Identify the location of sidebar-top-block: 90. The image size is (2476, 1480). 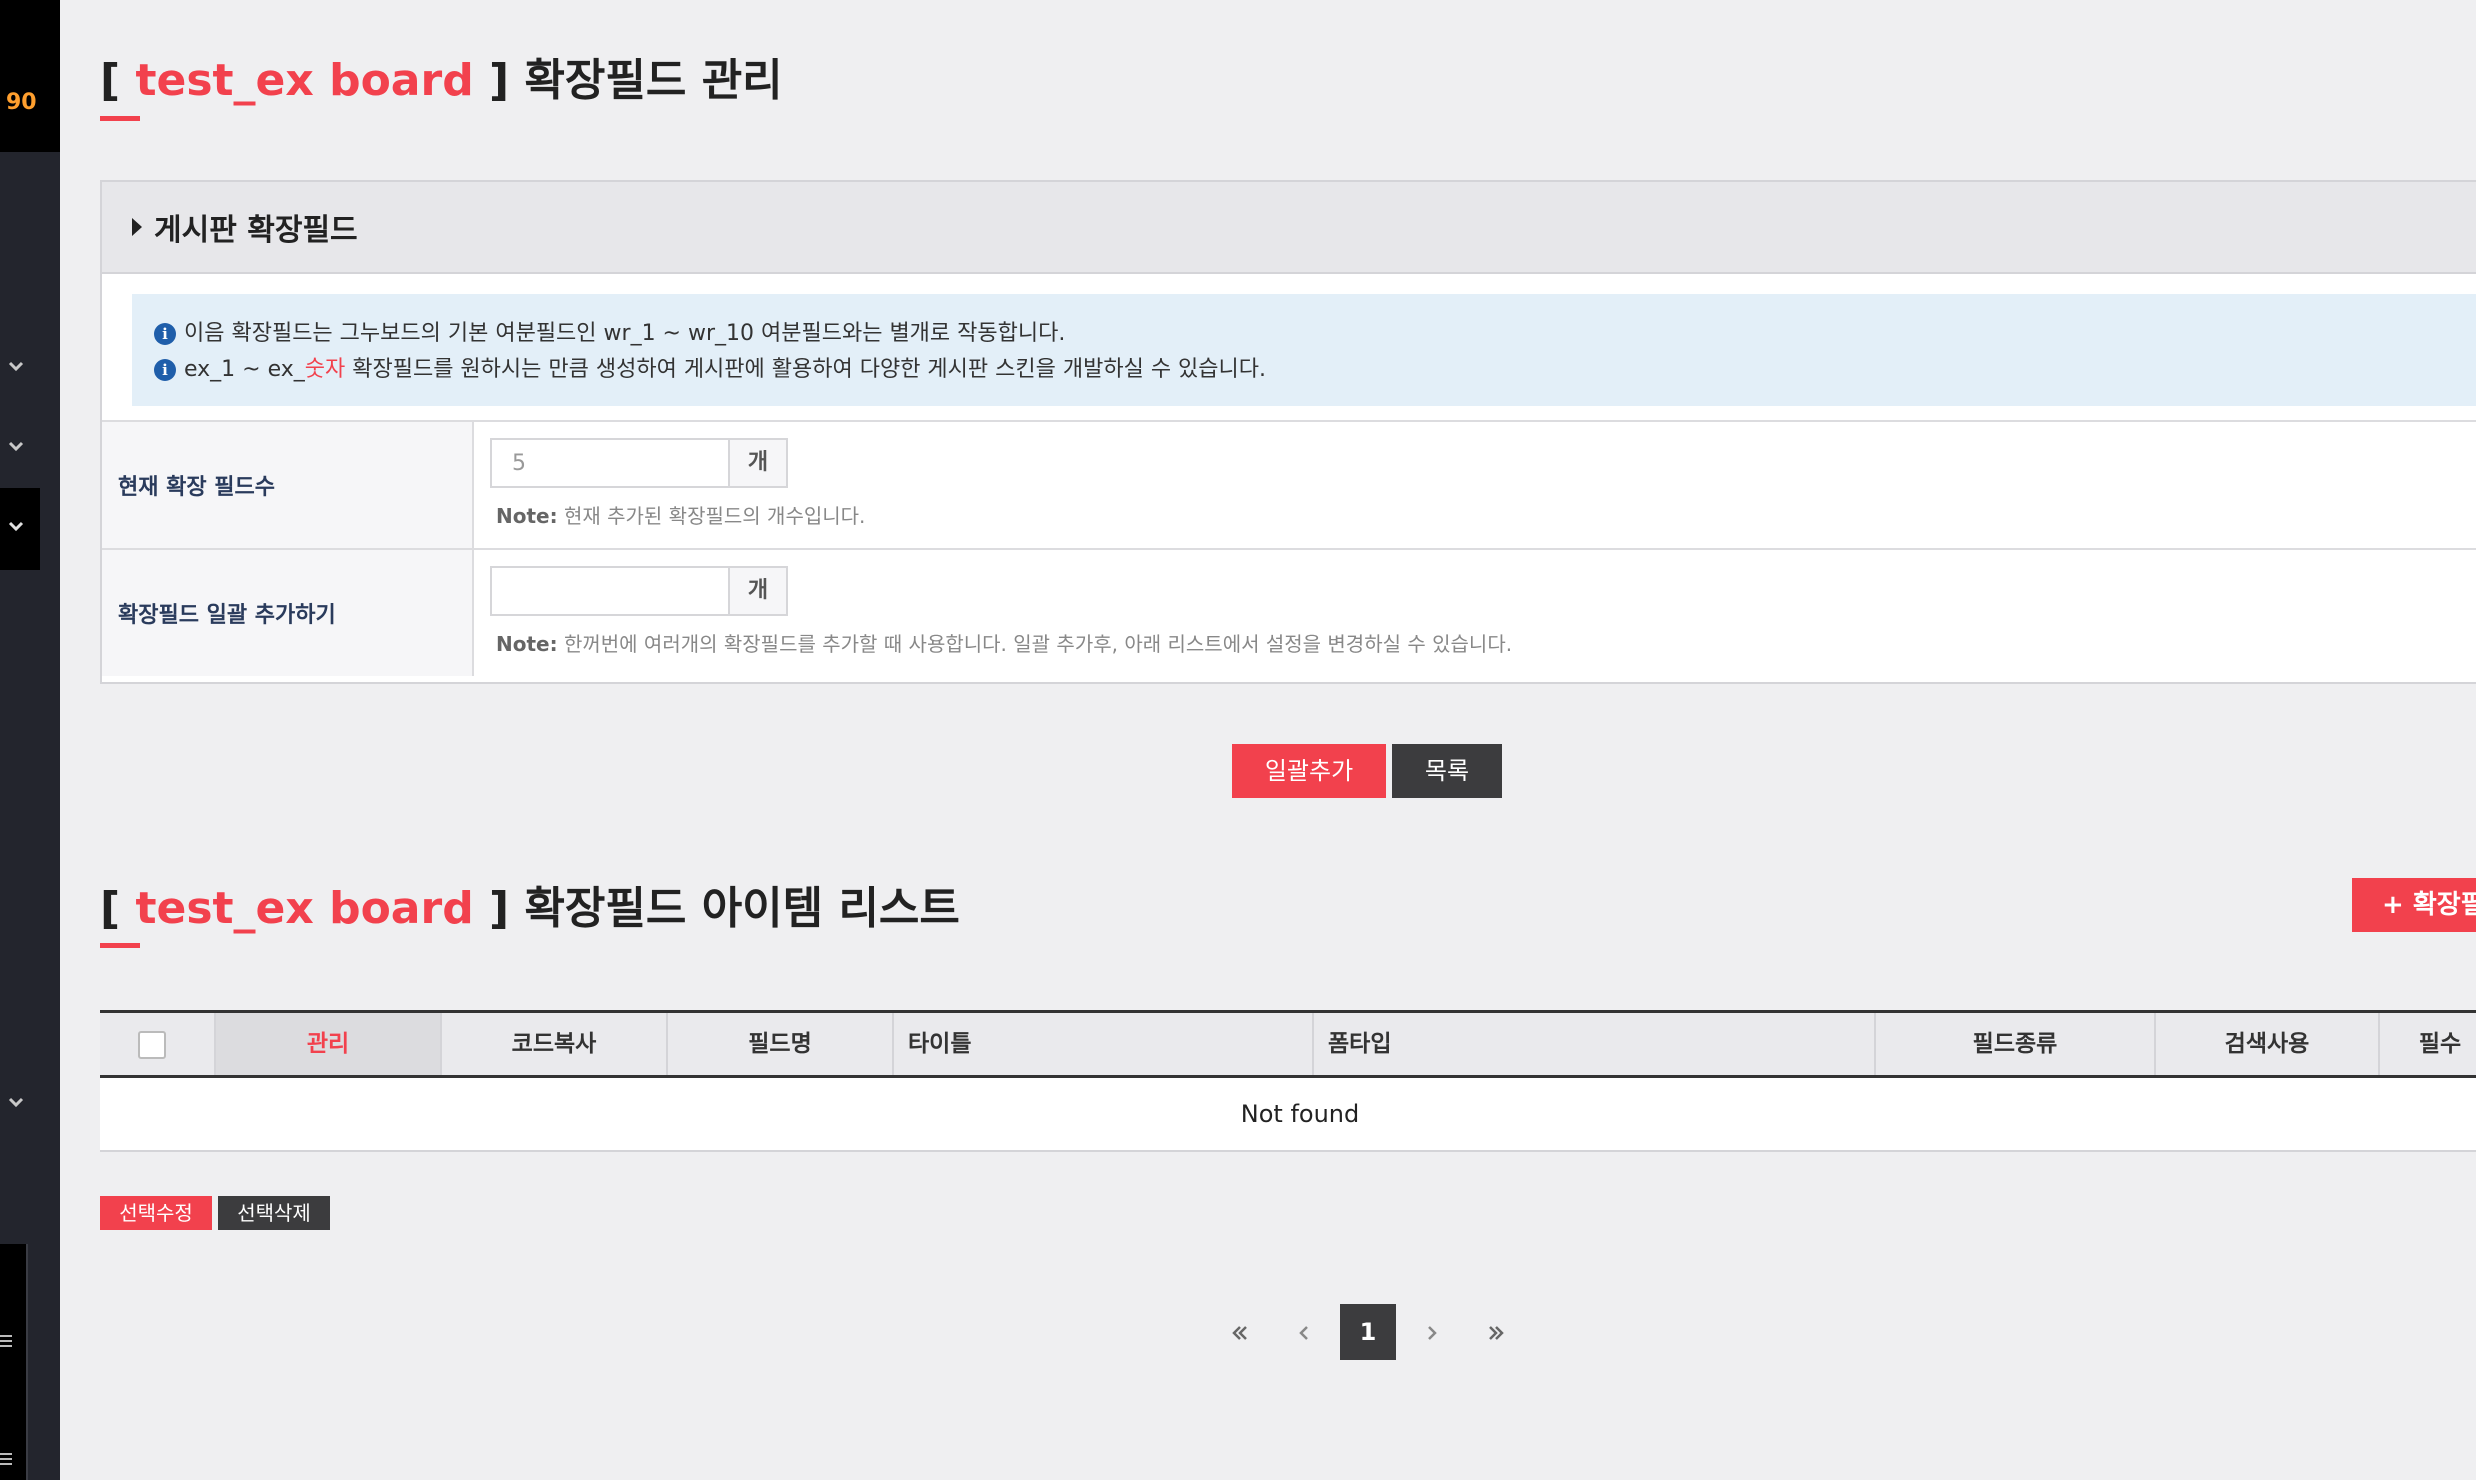
(30, 76).